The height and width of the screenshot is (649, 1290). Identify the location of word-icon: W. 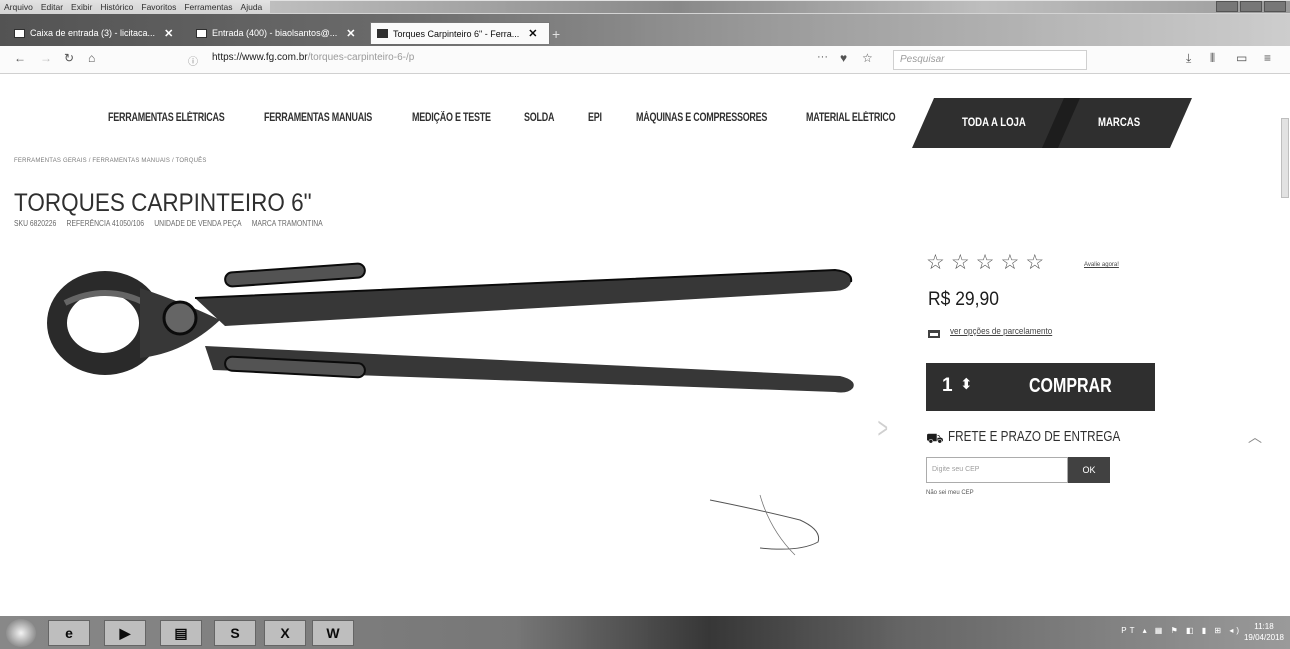
(333, 633).